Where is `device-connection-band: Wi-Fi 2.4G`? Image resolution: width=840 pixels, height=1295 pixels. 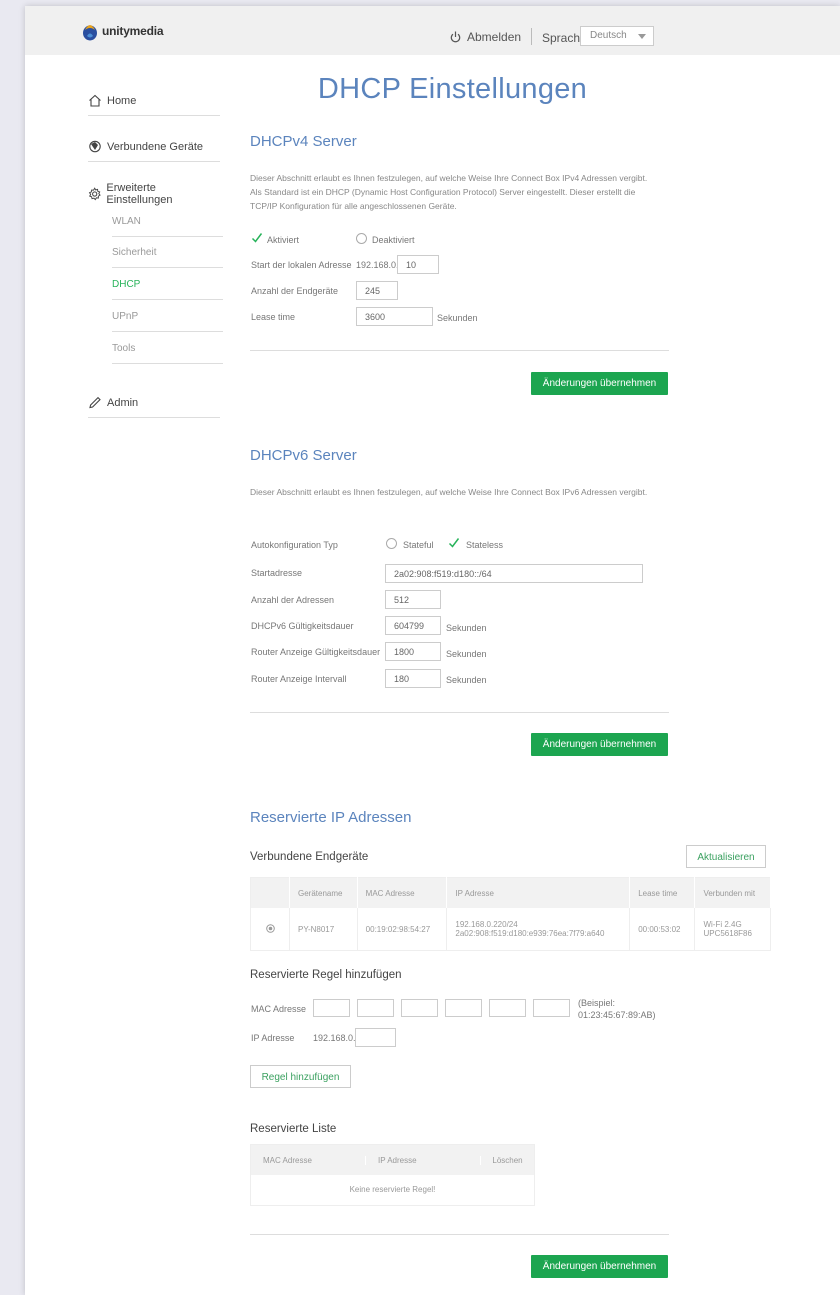
device-connection-band: Wi-Fi 2.4G is located at coordinates (722, 924).